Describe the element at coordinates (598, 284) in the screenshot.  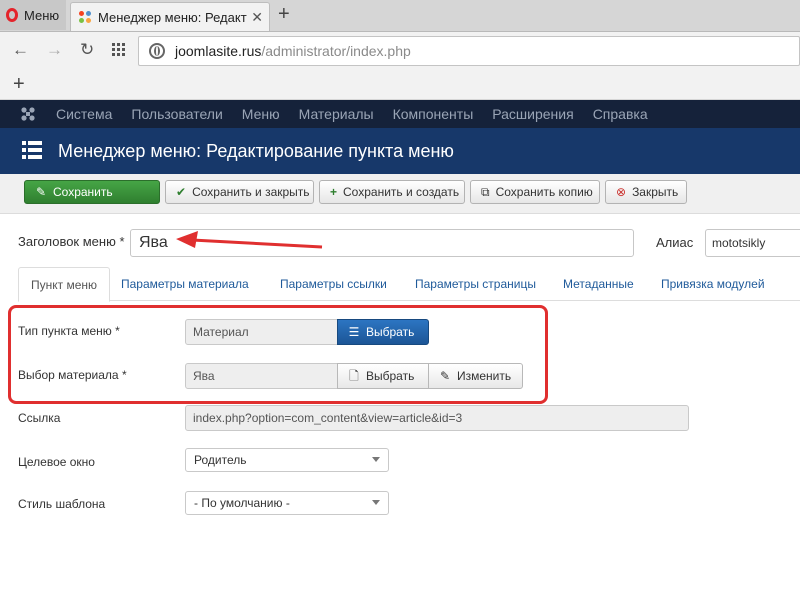
I see `tab-metadata: Метаданные` at that location.